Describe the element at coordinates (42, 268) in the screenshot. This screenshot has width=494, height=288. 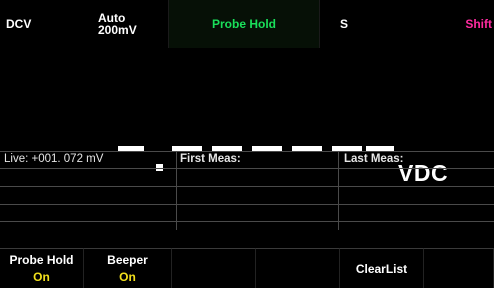
I see `probe-hold-softkey: Probe Hold On` at that location.